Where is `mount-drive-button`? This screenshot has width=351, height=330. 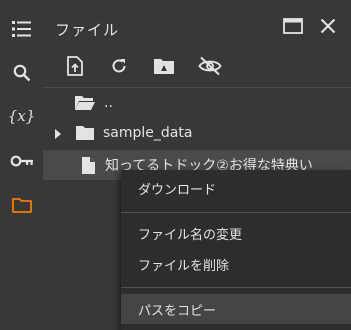
mount-drive-button is located at coordinates (164, 66).